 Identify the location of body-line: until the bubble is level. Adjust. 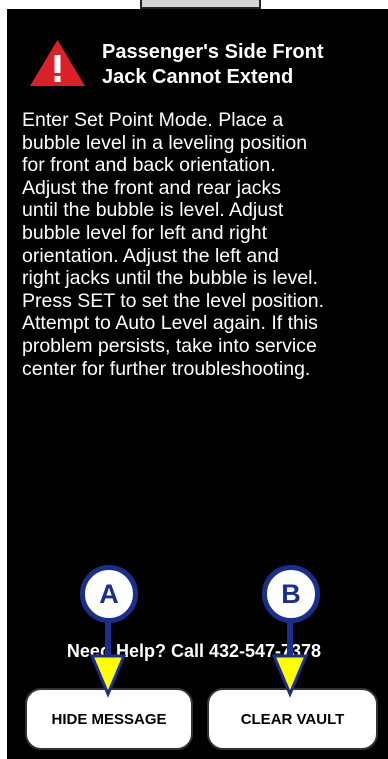
(153, 210).